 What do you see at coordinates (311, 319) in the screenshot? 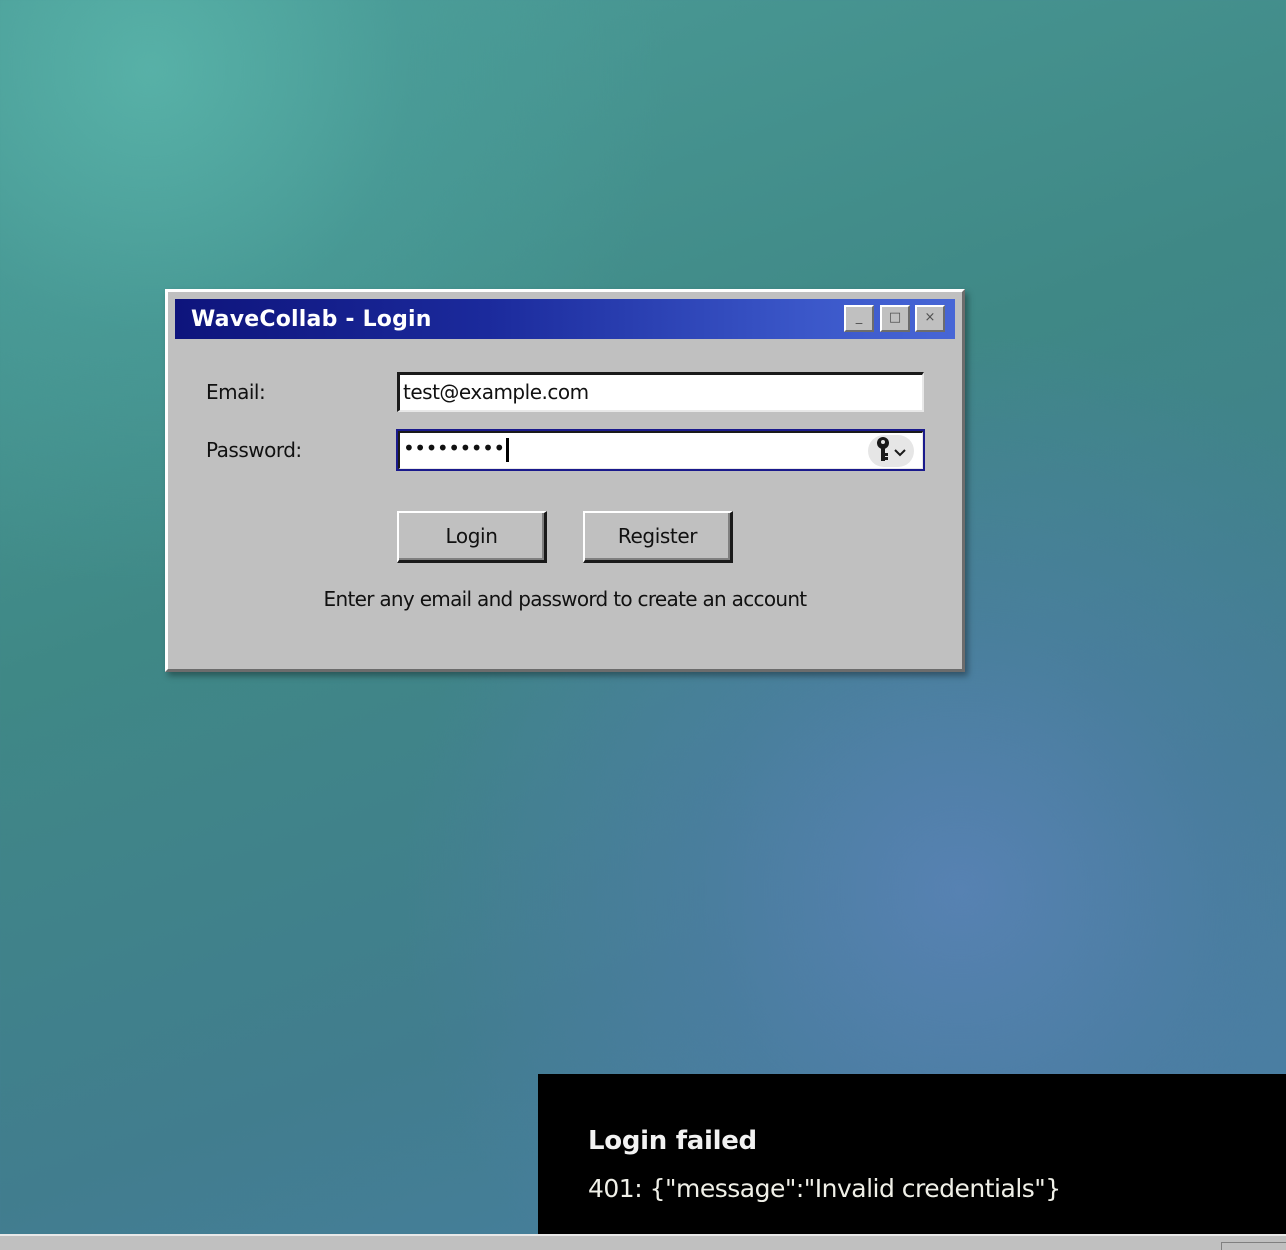
I see `window-title: WaveCollab - Login` at bounding box center [311, 319].